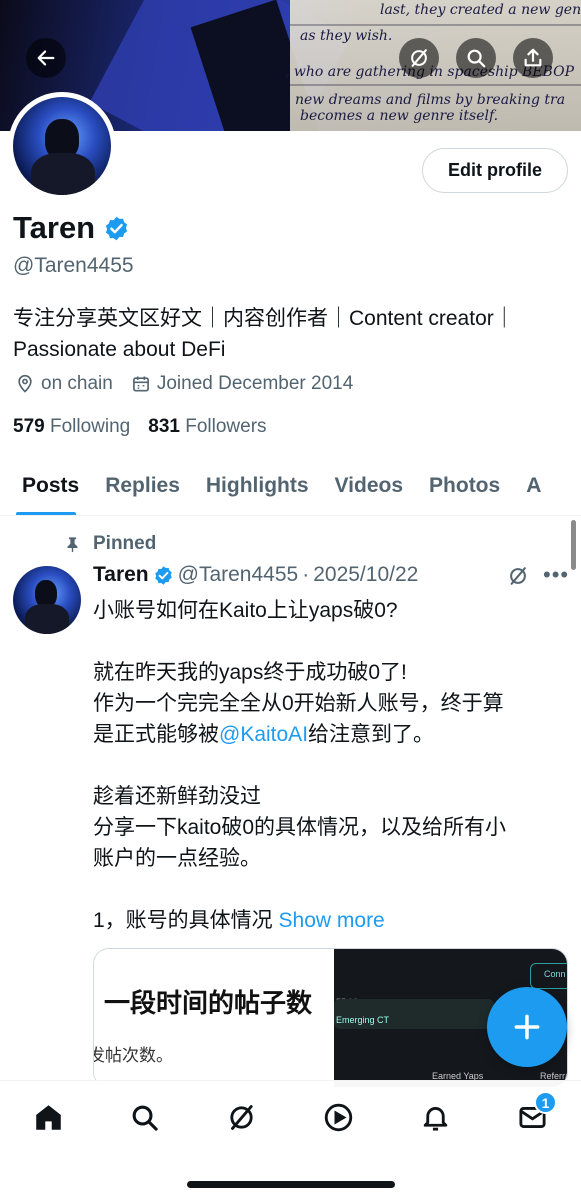 The image size is (581, 1200). I want to click on post-line: 作为一个完完全全从0开始新人账号，终于算, so click(298, 703).